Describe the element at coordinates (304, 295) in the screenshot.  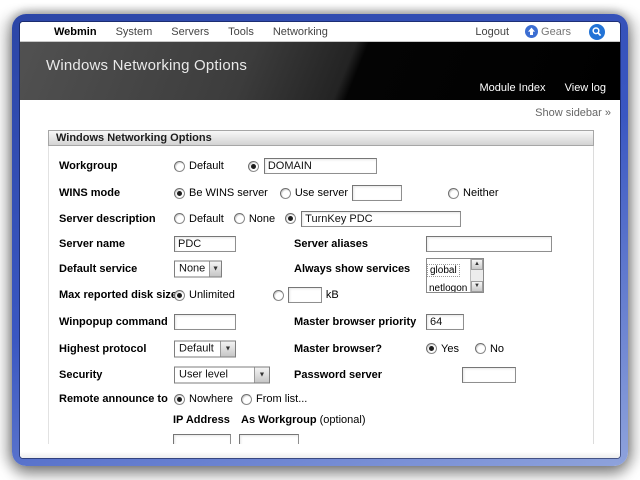
I see `disk-size-input` at that location.